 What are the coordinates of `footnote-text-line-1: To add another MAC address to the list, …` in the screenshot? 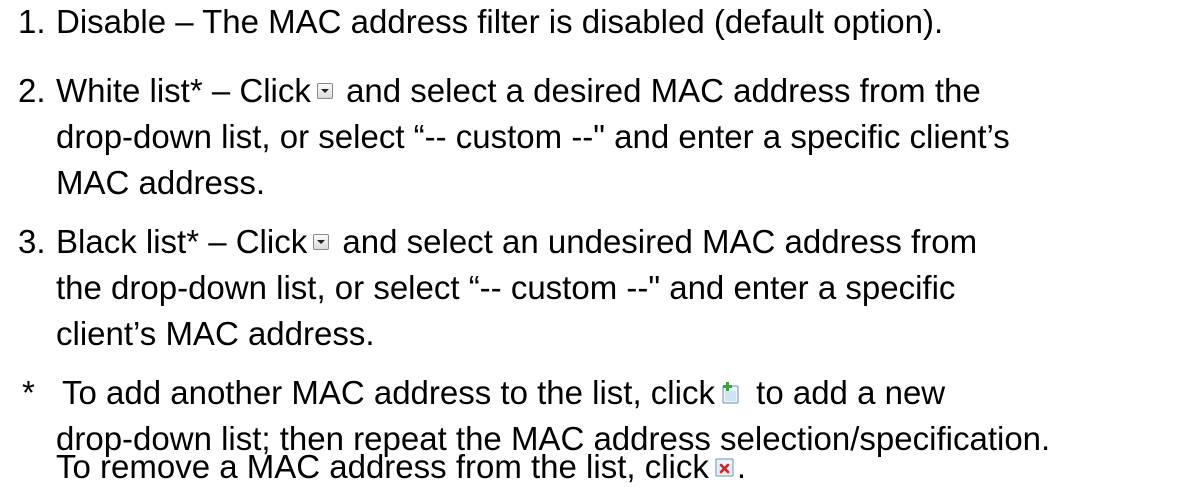 It's located at (503, 393).